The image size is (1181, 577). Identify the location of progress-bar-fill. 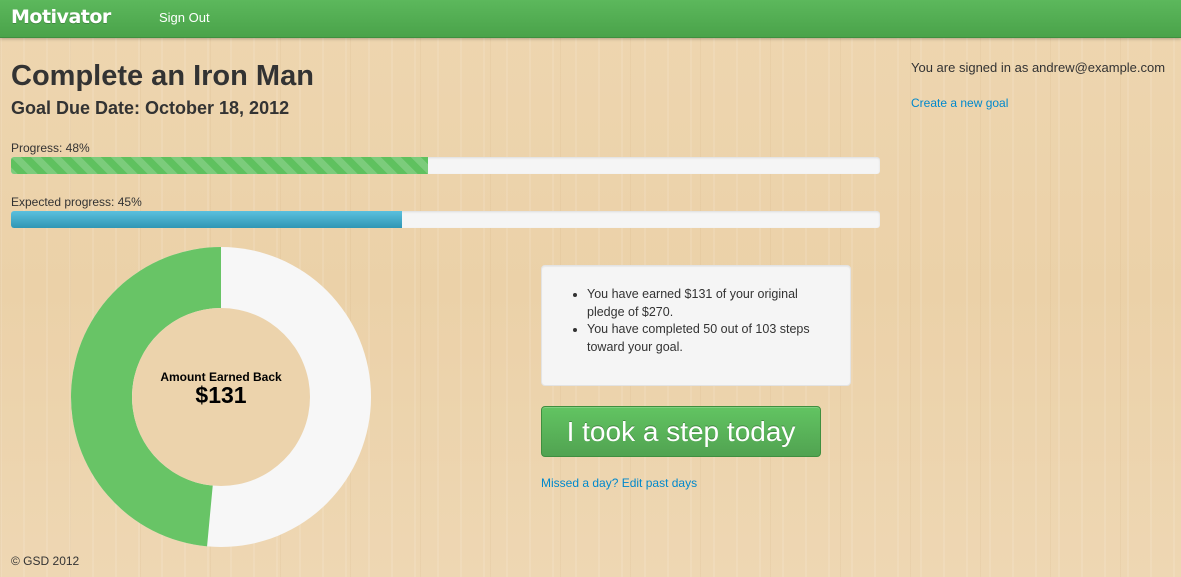
(220, 165).